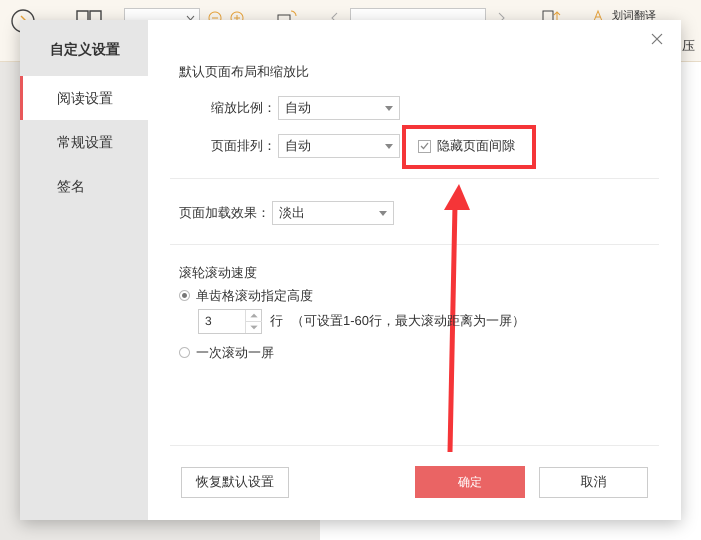  Describe the element at coordinates (688, 46) in the screenshot. I see `toolbar-label: 压` at that location.